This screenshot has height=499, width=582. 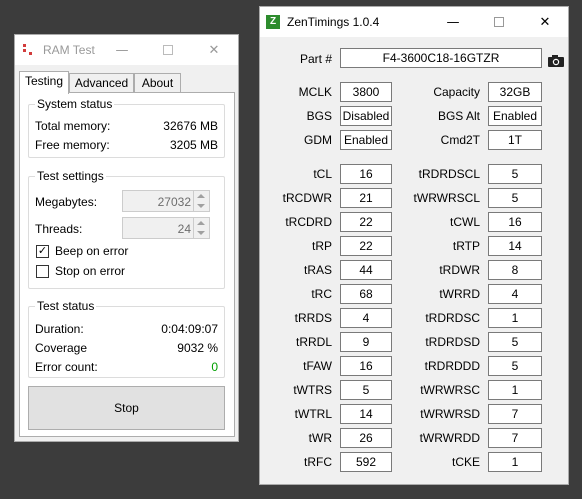 I want to click on error-count-value: 0, so click(x=214, y=367).